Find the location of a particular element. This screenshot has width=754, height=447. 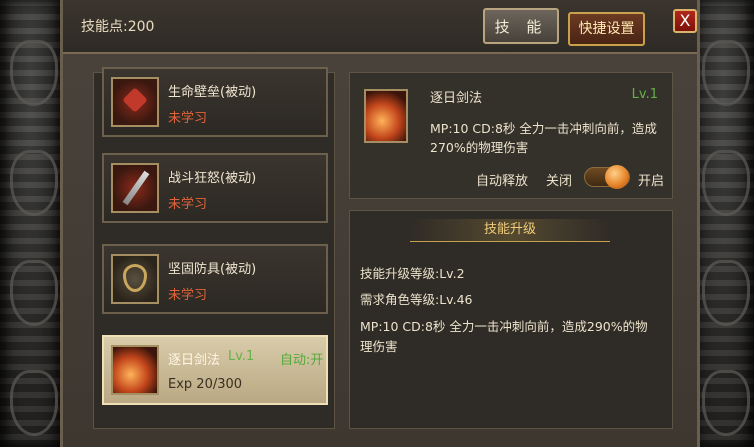

detail-description: MP:10 CD:8秒 全力一击冲刺向前，造成270%的物理伤害 is located at coordinates (543, 138).